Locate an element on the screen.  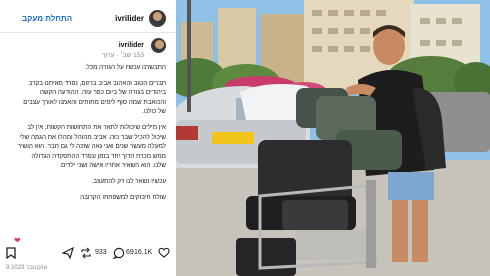
heart-icon is located at coordinates (164, 255).